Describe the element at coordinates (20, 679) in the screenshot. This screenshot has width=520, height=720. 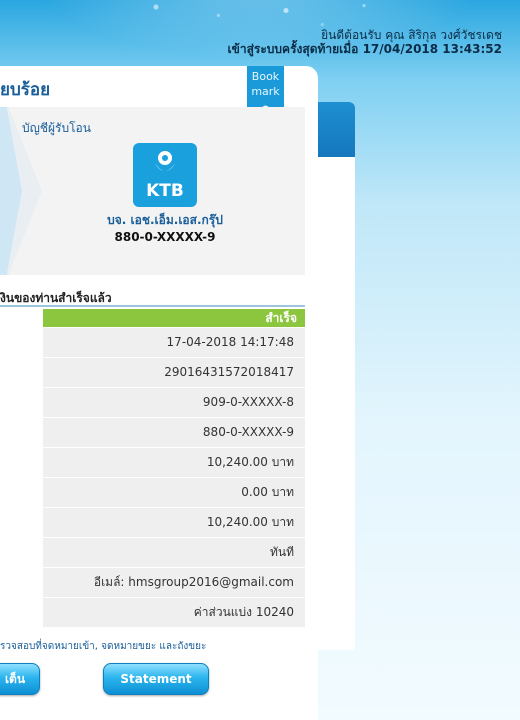
I see `home-button: เต็น` at that location.